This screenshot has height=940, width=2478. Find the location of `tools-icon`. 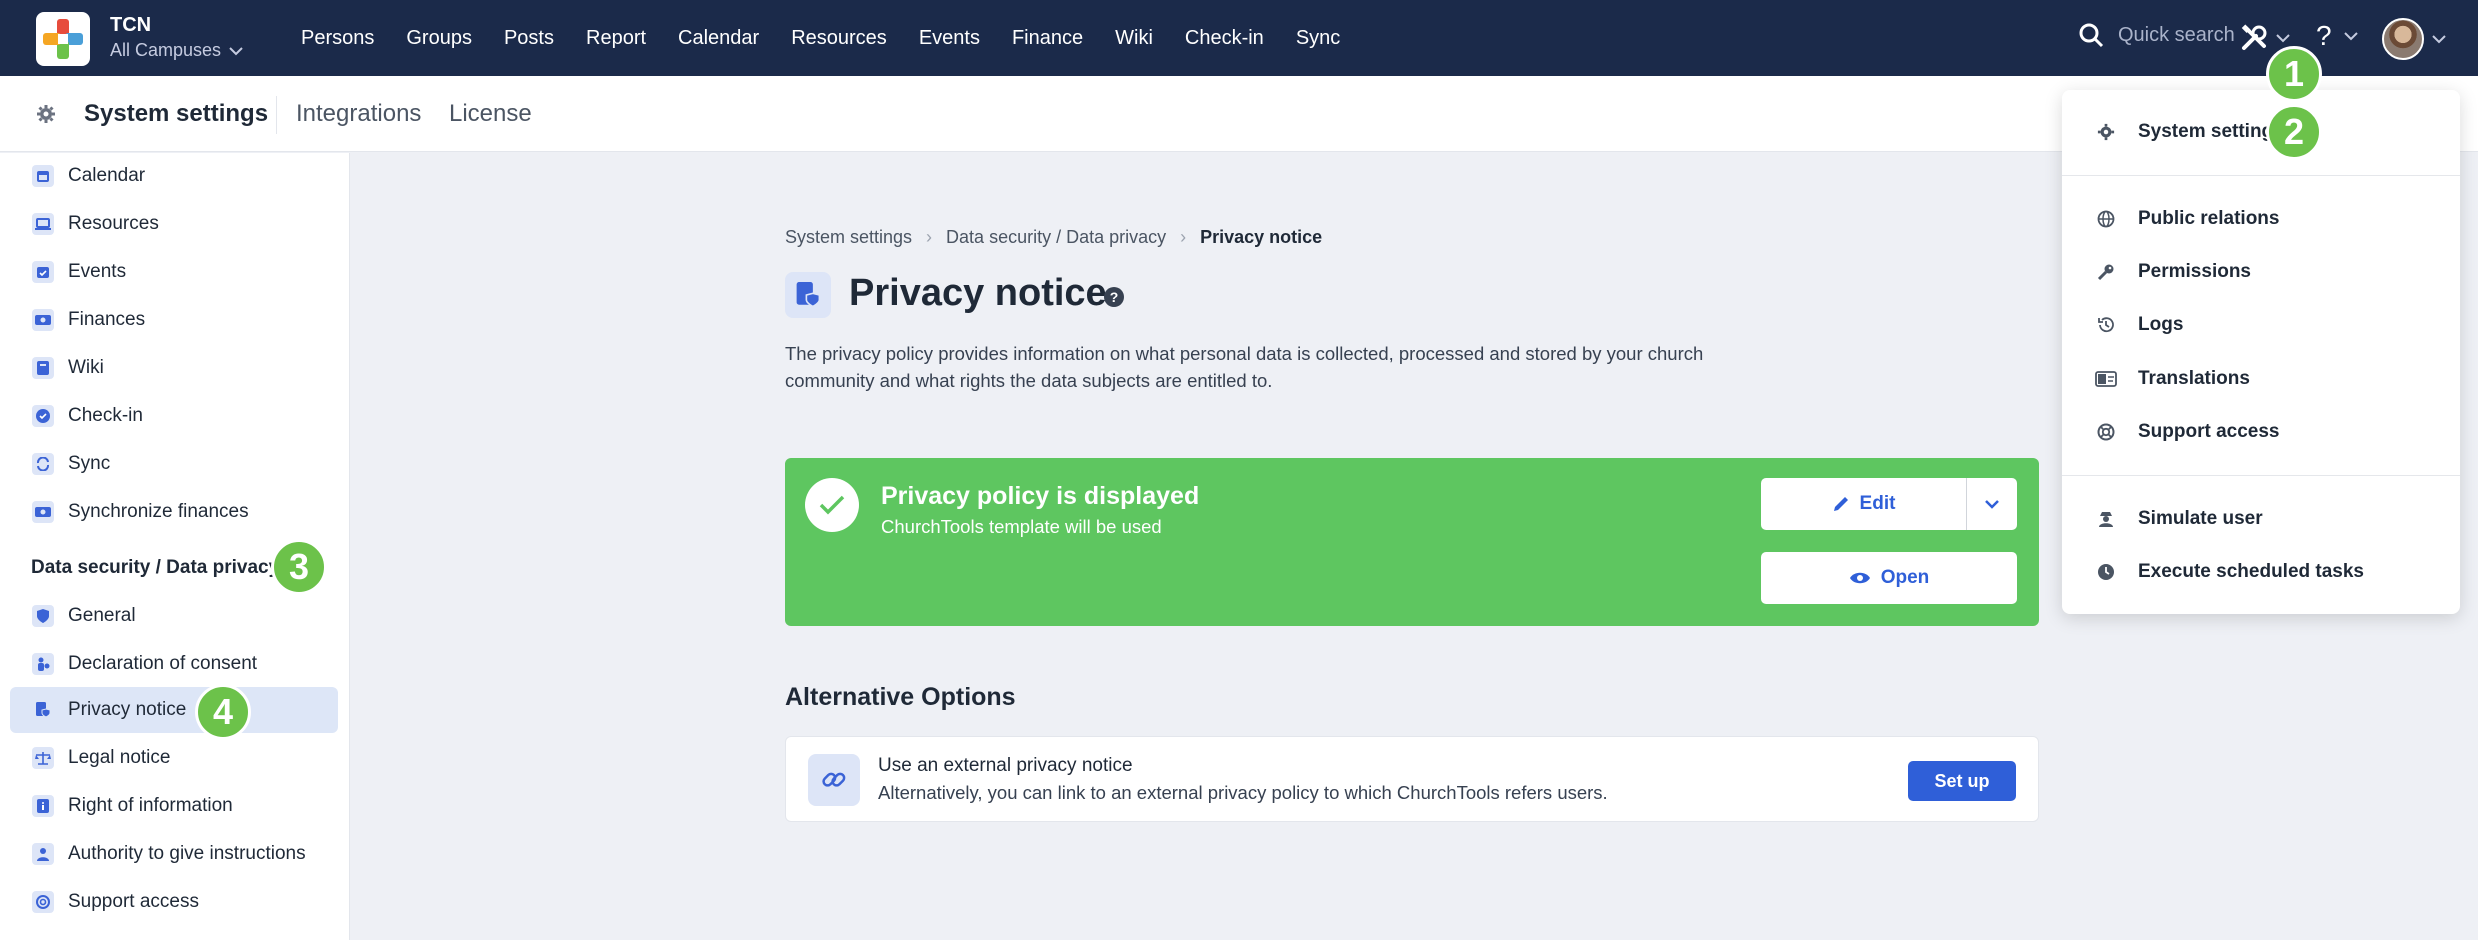

tools-icon is located at coordinates (2254, 37).